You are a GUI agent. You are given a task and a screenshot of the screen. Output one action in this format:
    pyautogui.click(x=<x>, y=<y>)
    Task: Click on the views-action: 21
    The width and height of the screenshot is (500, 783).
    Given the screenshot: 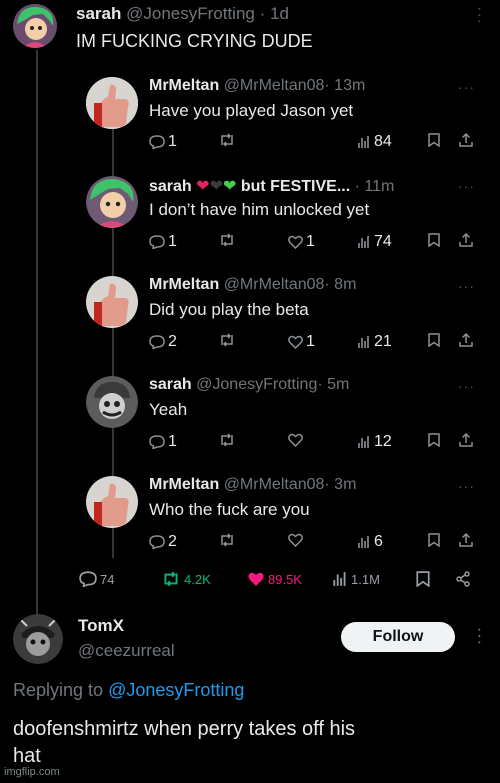 What is the action you would take?
    pyautogui.click(x=374, y=342)
    